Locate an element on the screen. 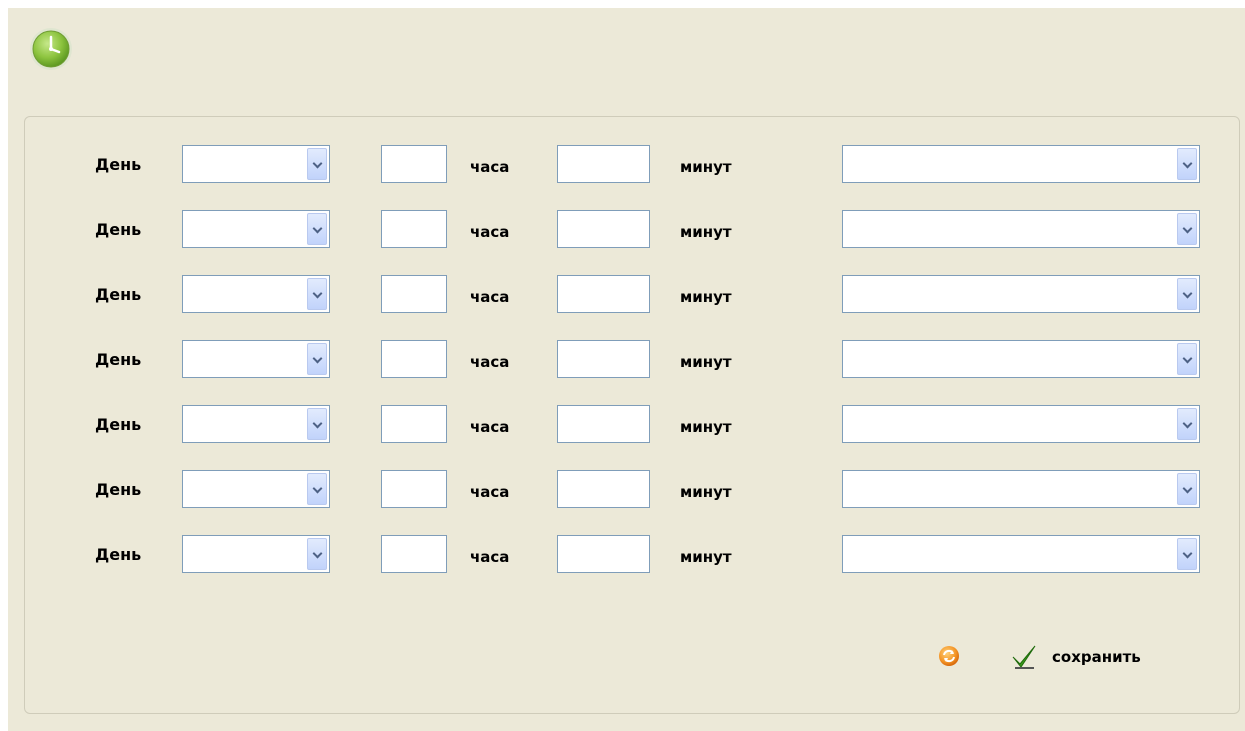  reset-icon is located at coordinates (949, 656).